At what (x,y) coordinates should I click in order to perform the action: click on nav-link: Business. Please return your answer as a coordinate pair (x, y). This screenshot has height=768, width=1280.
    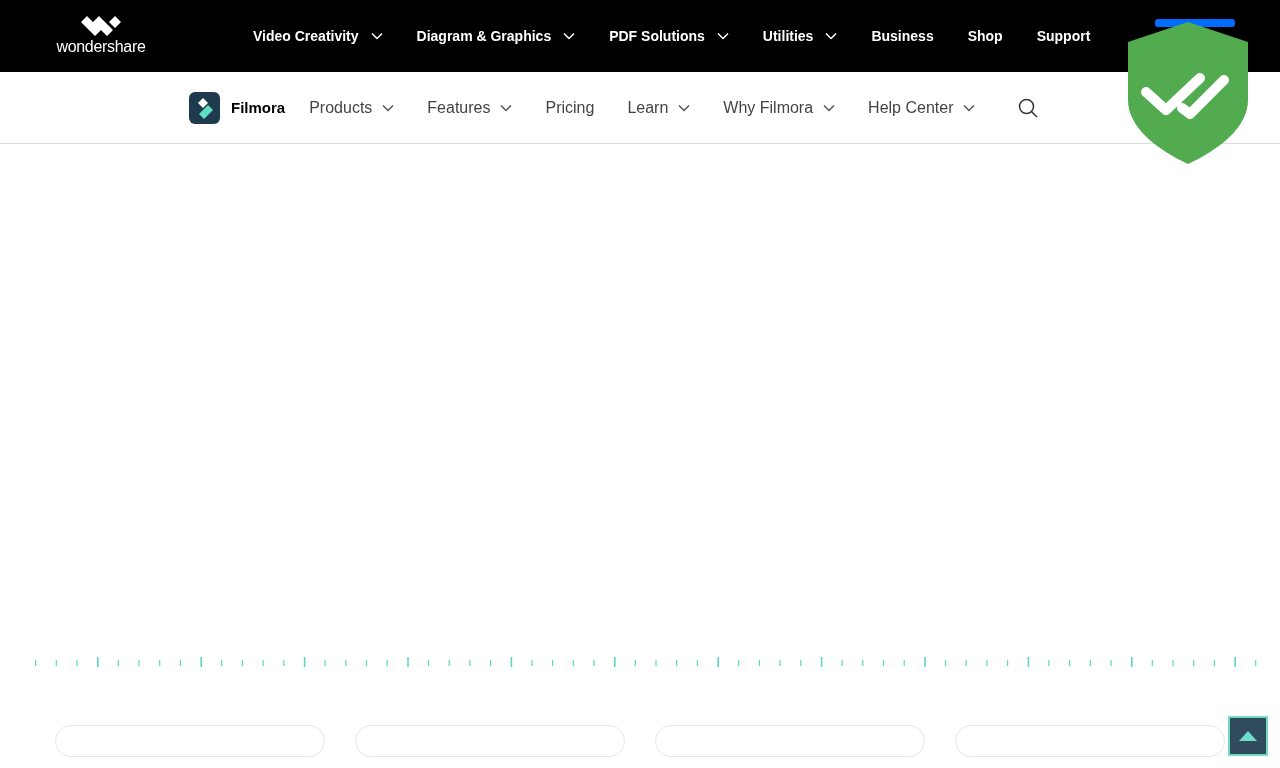
    Looking at the image, I should click on (902, 36).